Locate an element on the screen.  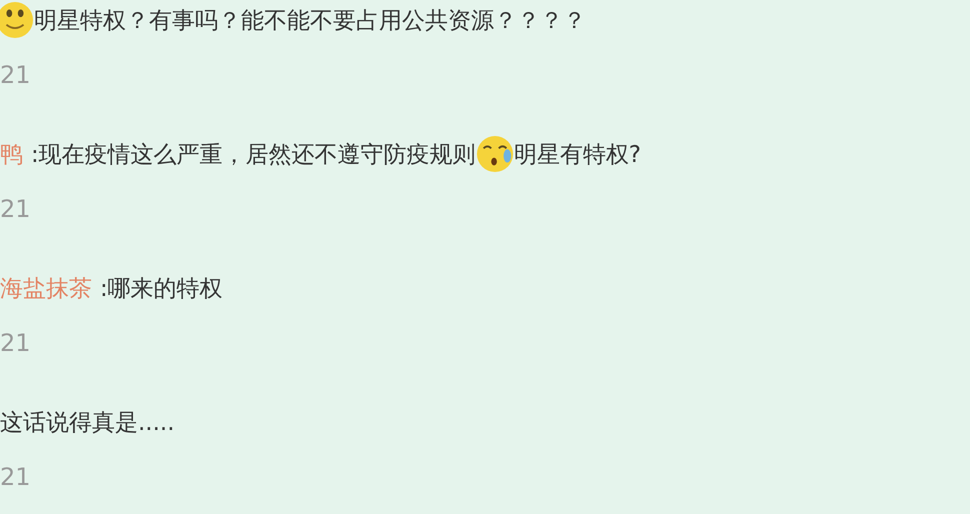
comment-text: 明星特权？有事吗？能不能不要占用公共资源？？？？ is located at coordinates (310, 21).